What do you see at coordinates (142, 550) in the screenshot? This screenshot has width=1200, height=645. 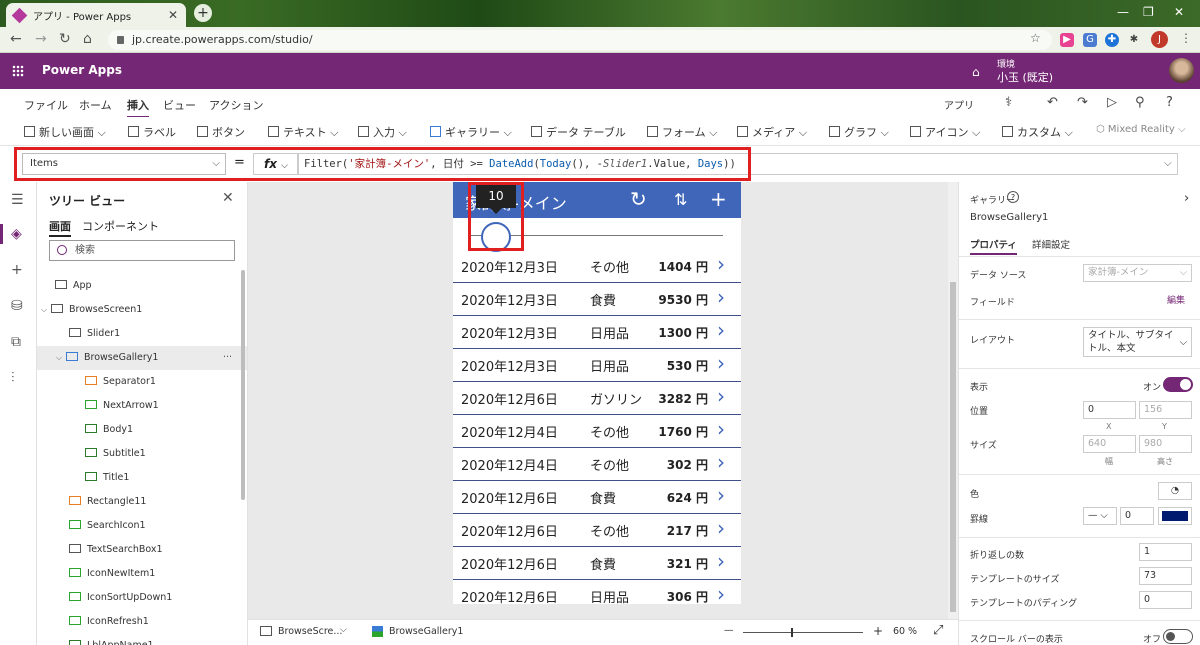 I see `tree-item: TextSearchBox1` at bounding box center [142, 550].